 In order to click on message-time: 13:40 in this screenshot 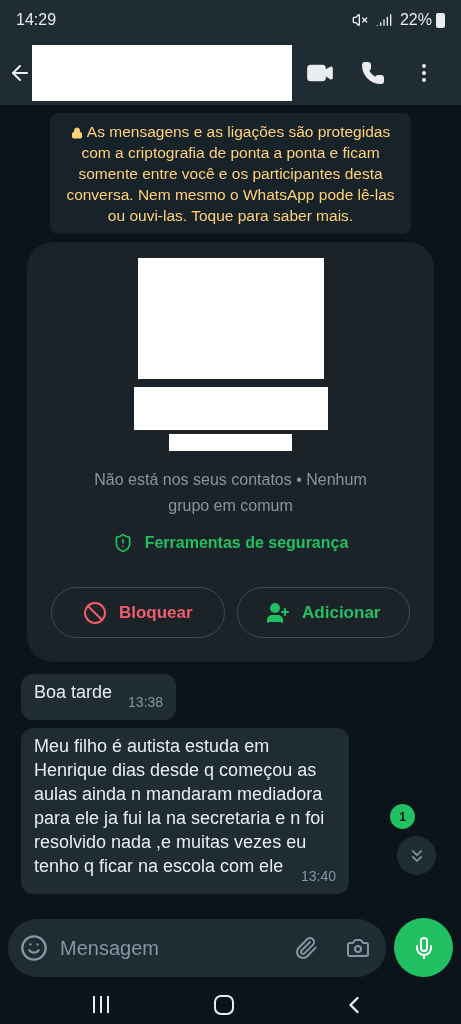, I will do `click(318, 876)`.